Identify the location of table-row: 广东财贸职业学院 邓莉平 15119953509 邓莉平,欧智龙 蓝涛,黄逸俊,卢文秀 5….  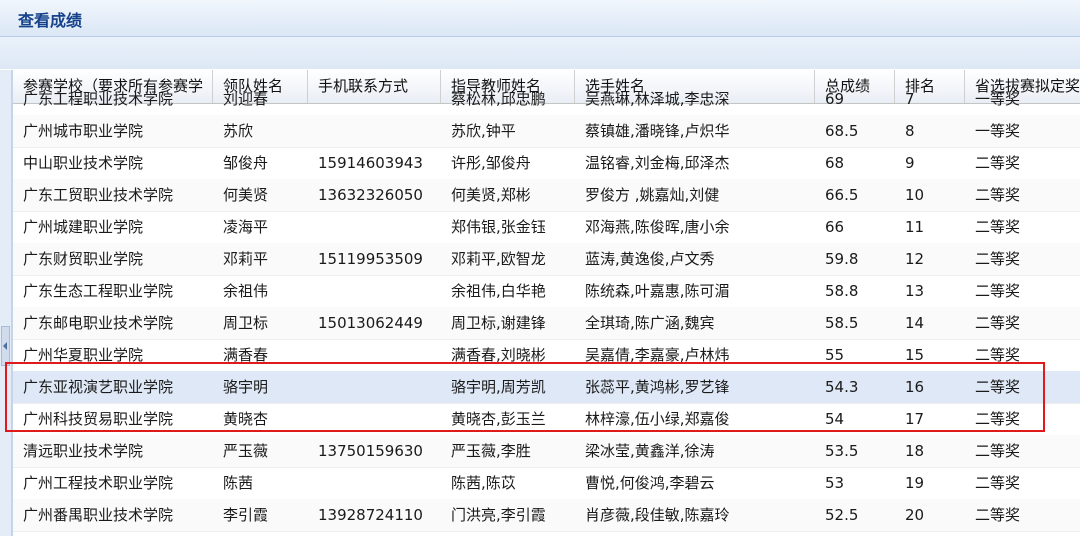
(546, 259).